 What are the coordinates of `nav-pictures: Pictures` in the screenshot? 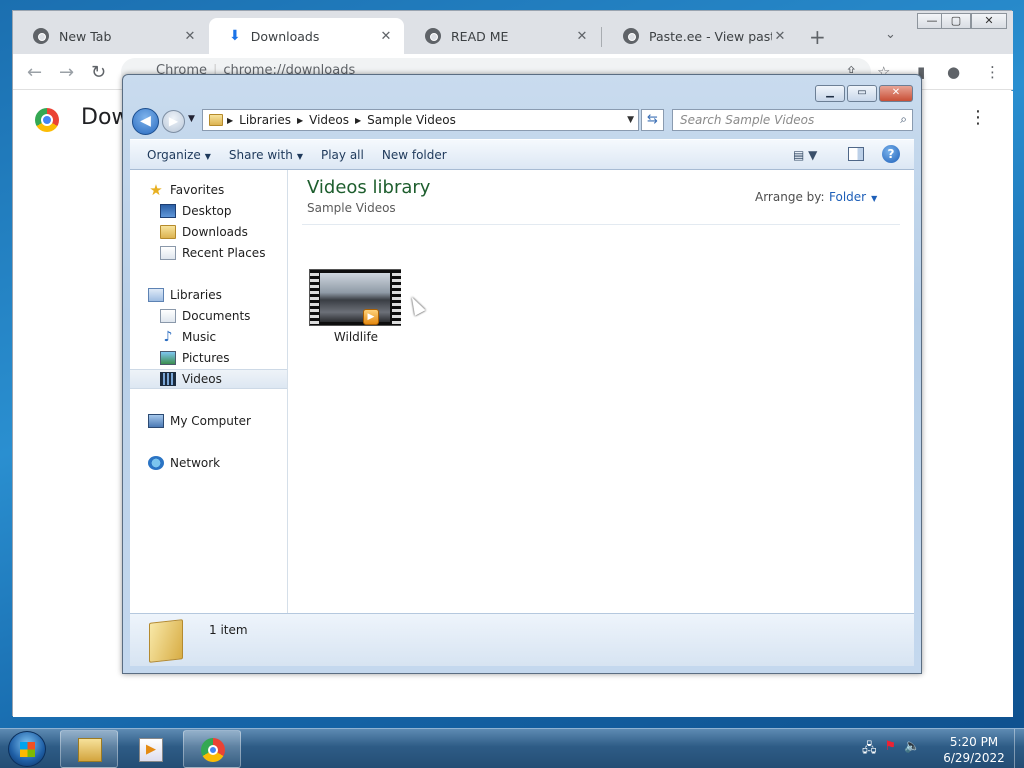 It's located at (195, 358).